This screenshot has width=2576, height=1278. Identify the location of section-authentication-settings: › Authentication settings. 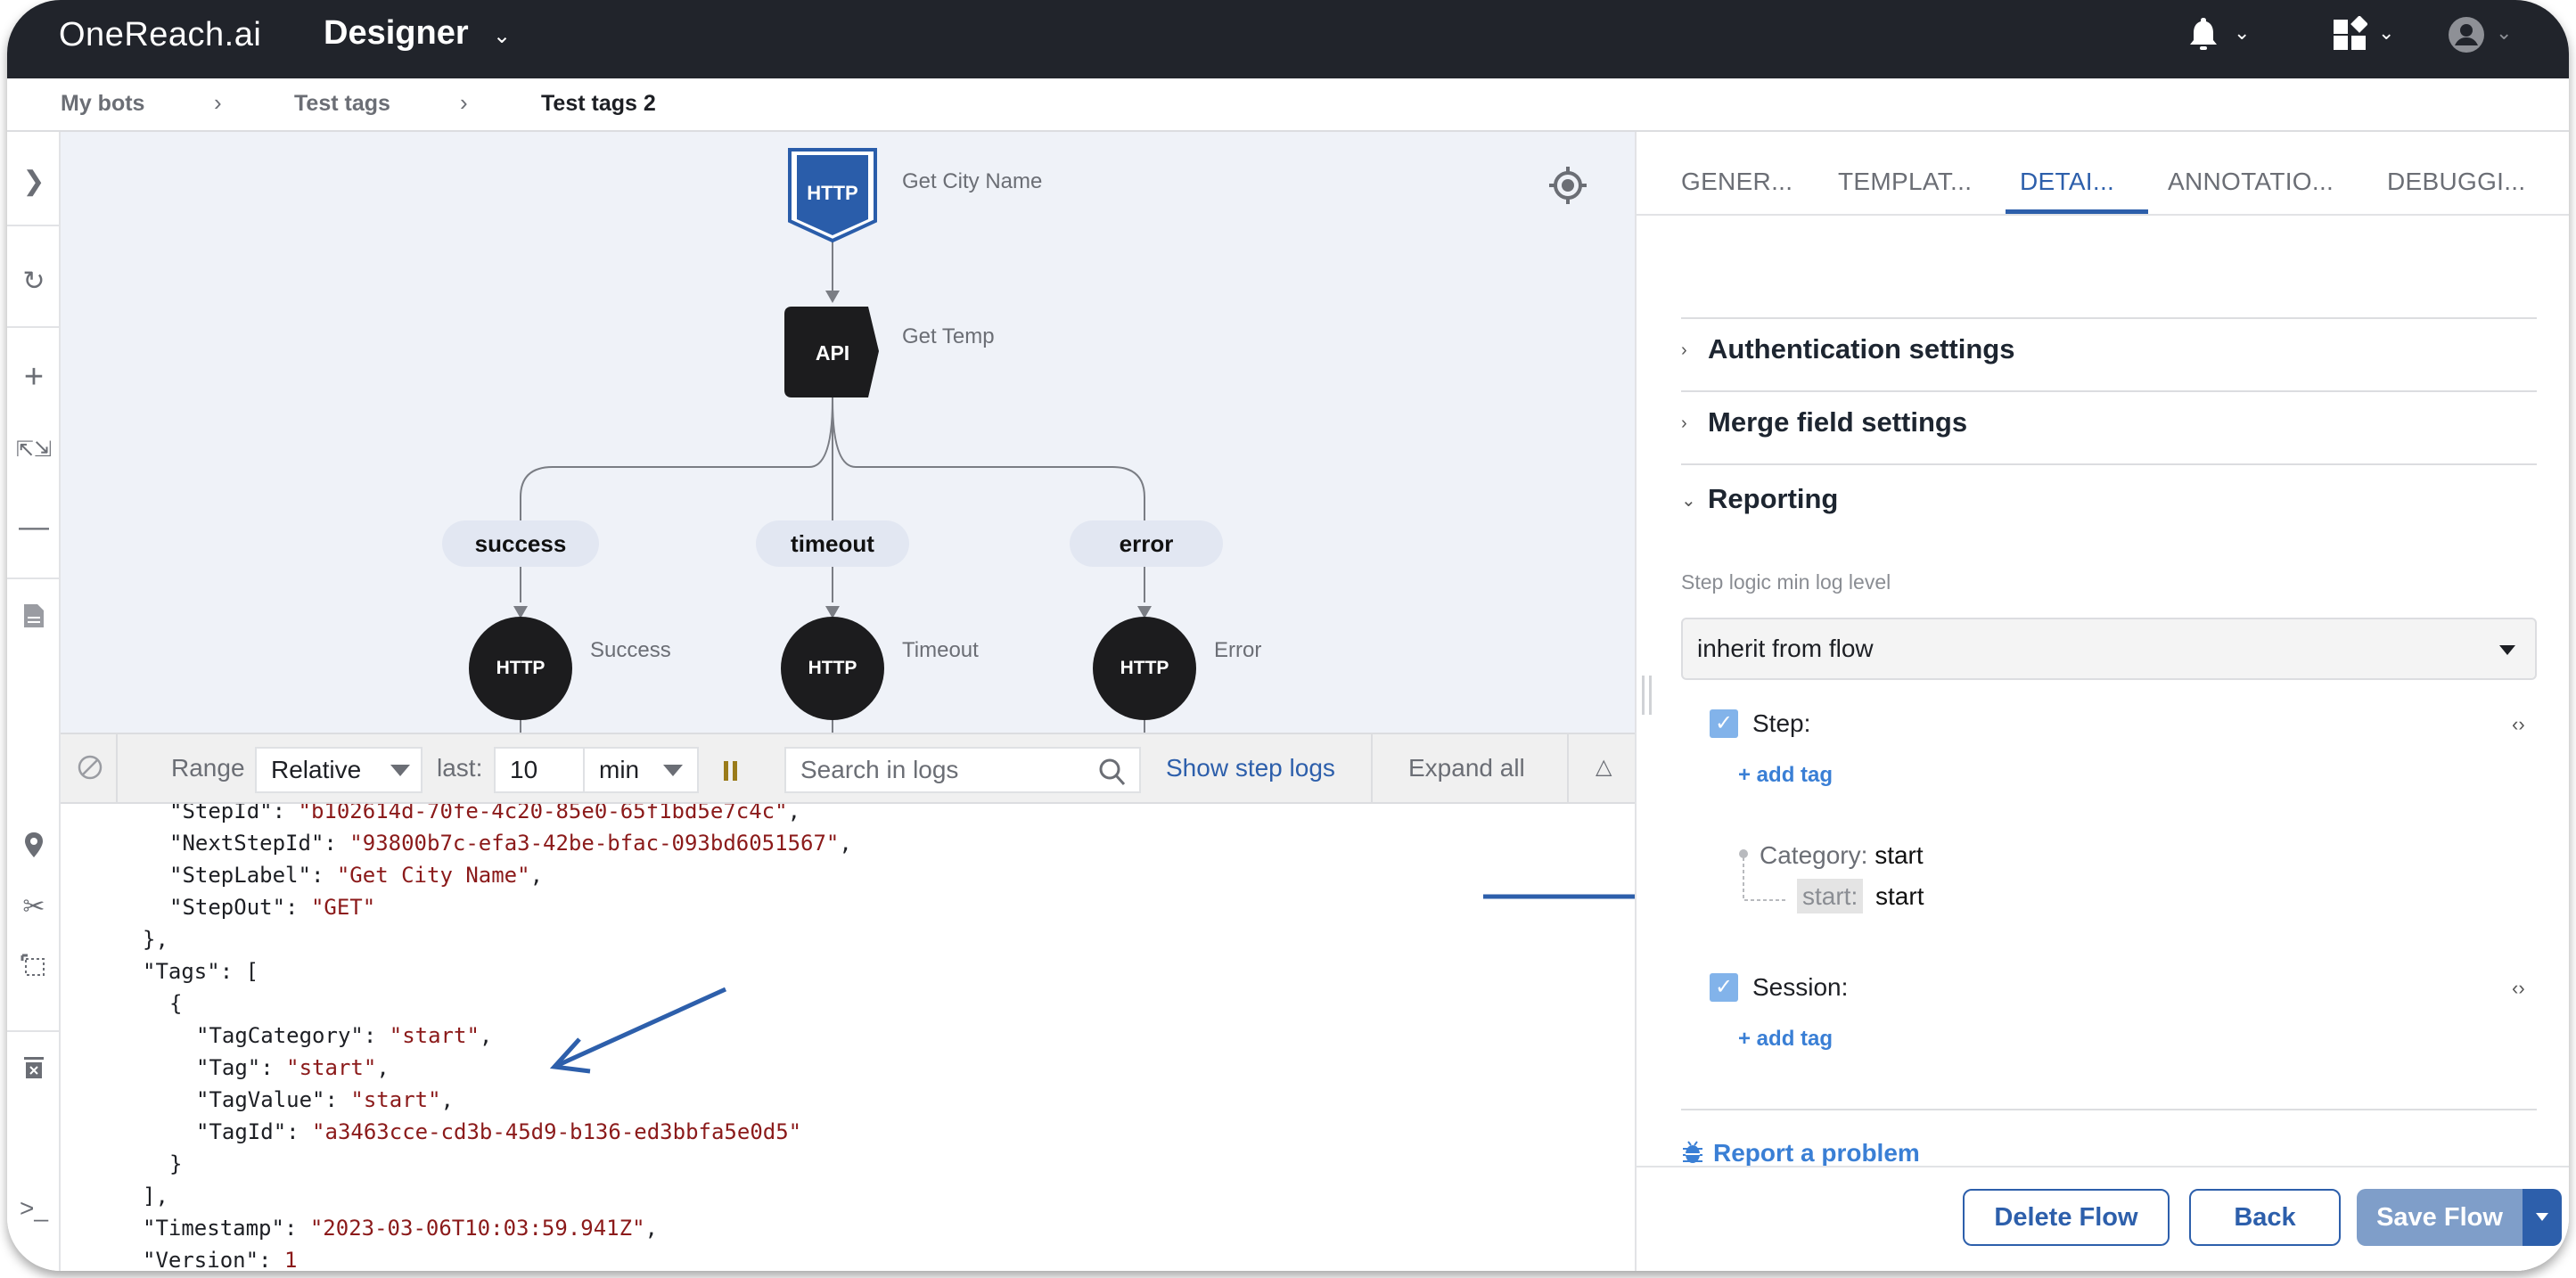
(1847, 349).